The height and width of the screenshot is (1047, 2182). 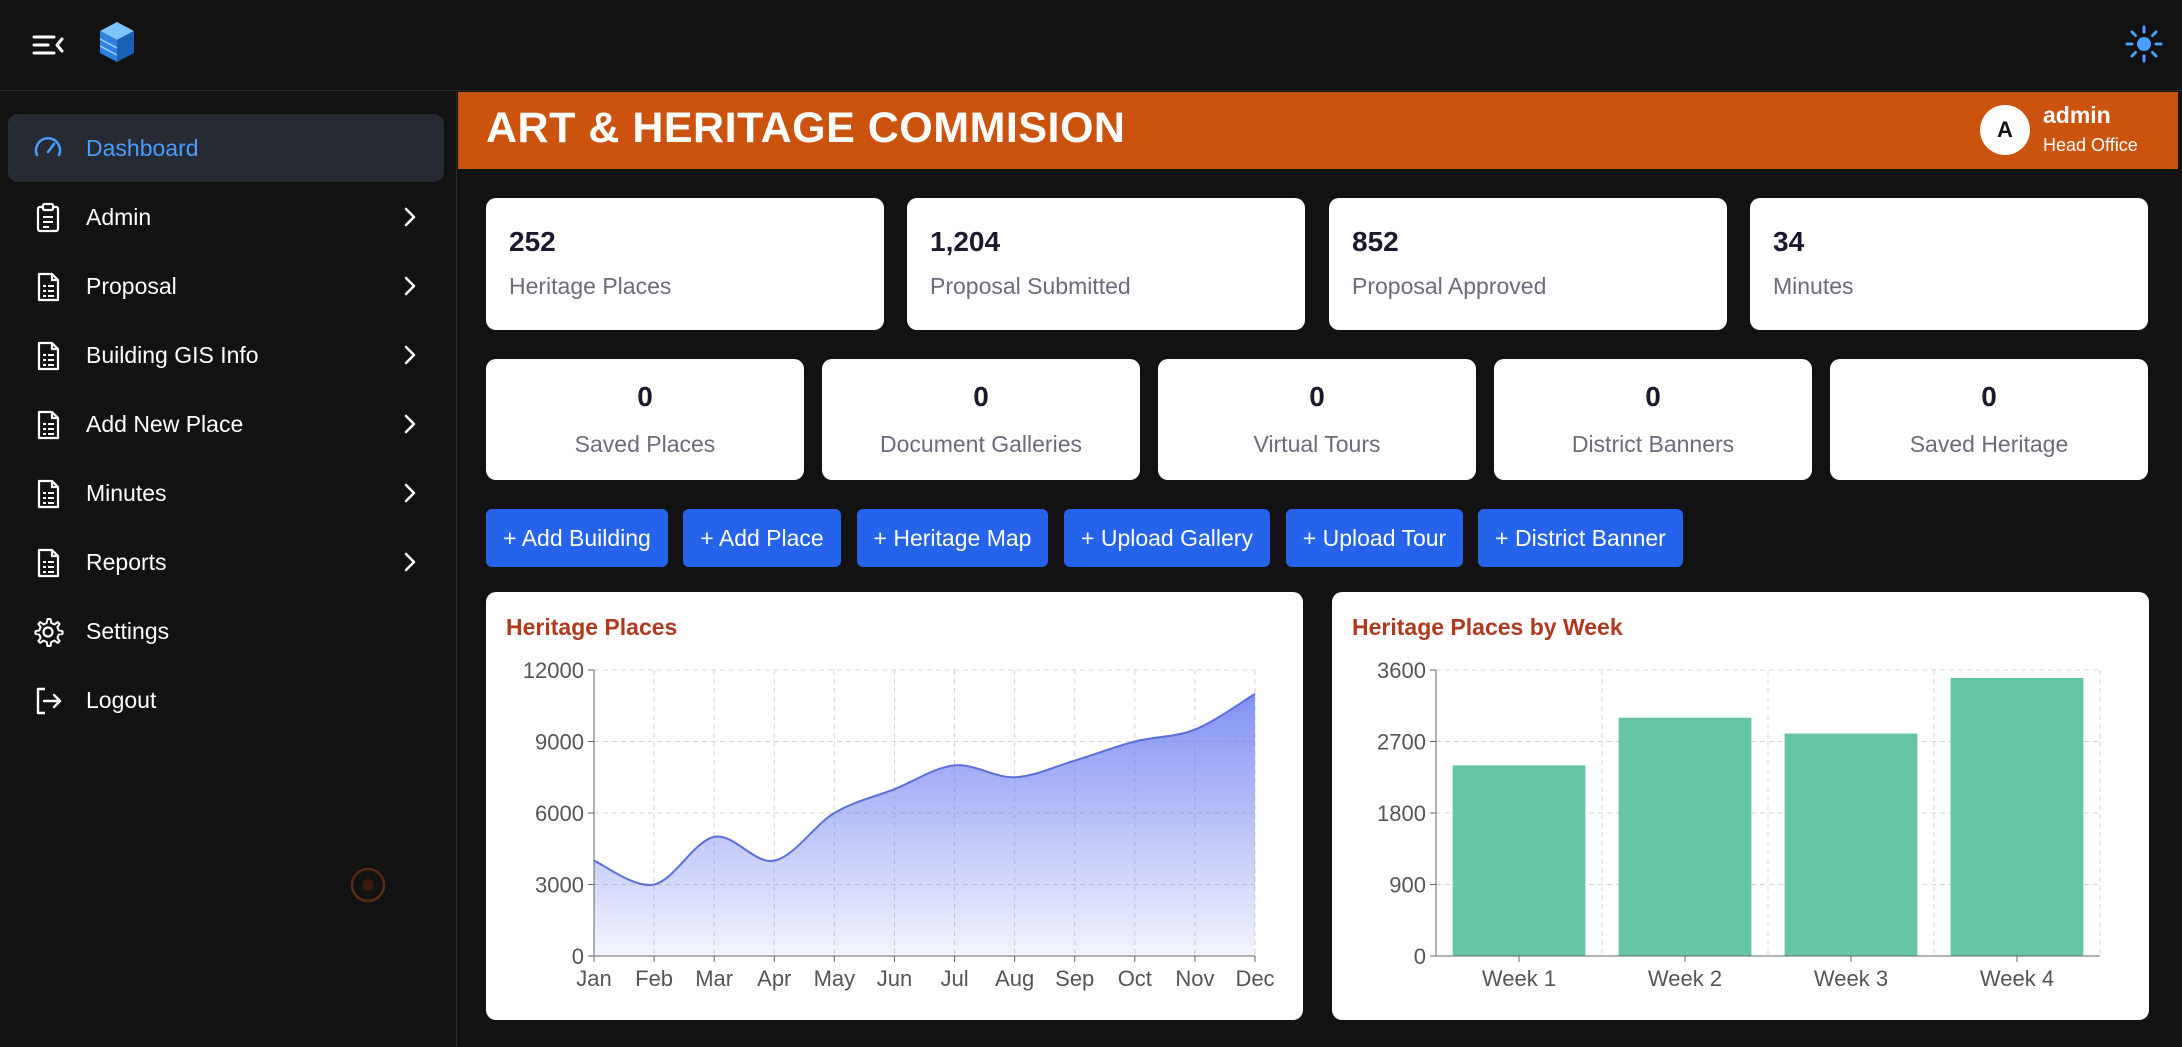 What do you see at coordinates (131, 285) in the screenshot?
I see `sidebar-item-label: Proposal` at bounding box center [131, 285].